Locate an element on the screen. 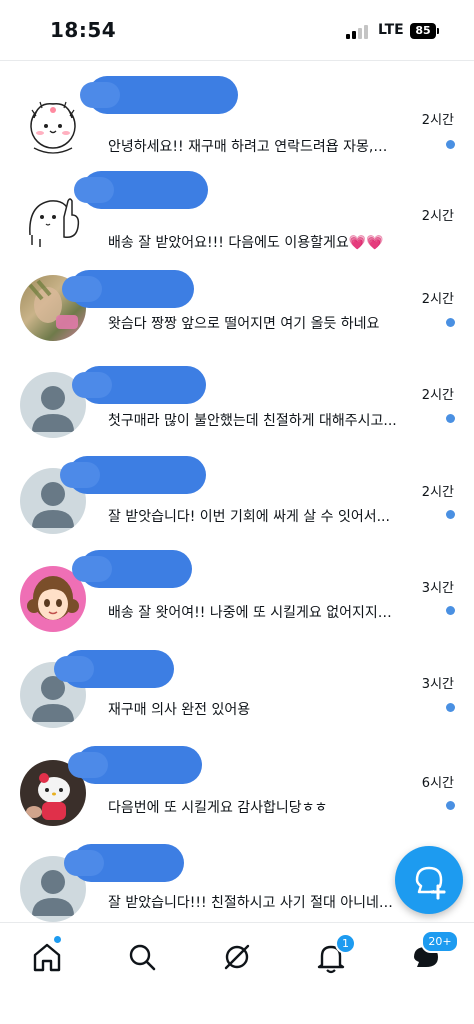  message-preview: 왓슴다 짱짱 앞으로 떨어지면 여기 올듯 하네요 is located at coordinates (244, 324).